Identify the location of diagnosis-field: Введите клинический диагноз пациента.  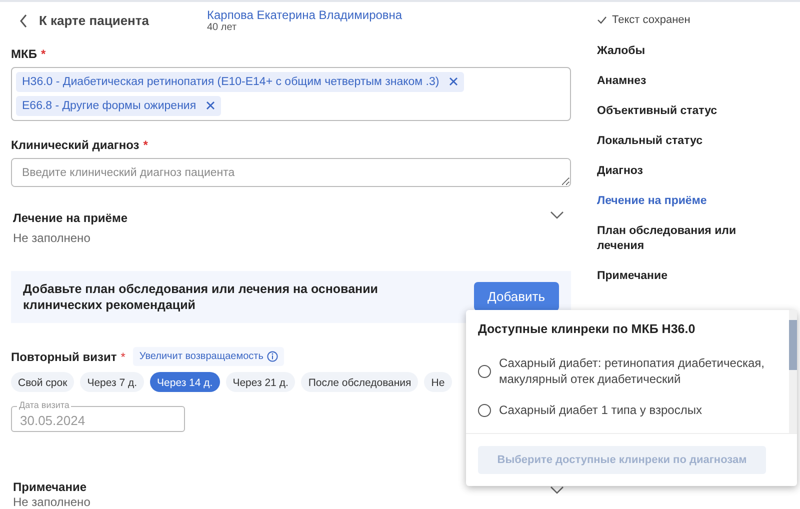
(291, 172).